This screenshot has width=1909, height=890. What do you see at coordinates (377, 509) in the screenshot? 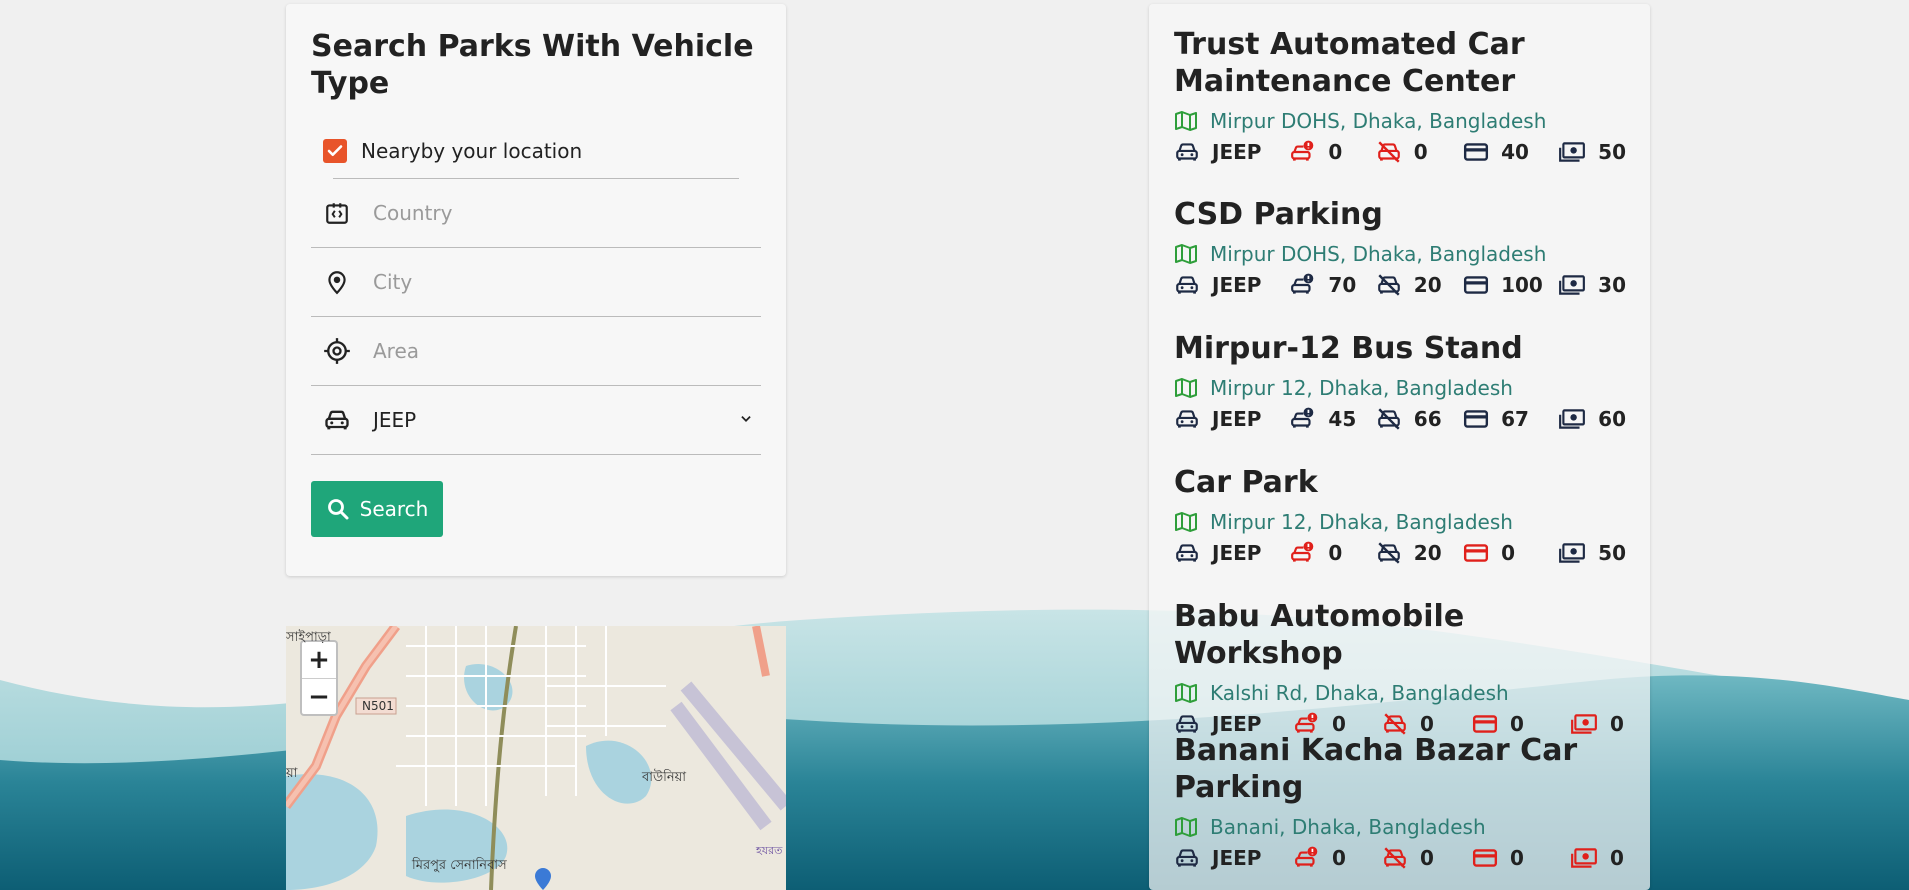
I see `search-button: Search` at bounding box center [377, 509].